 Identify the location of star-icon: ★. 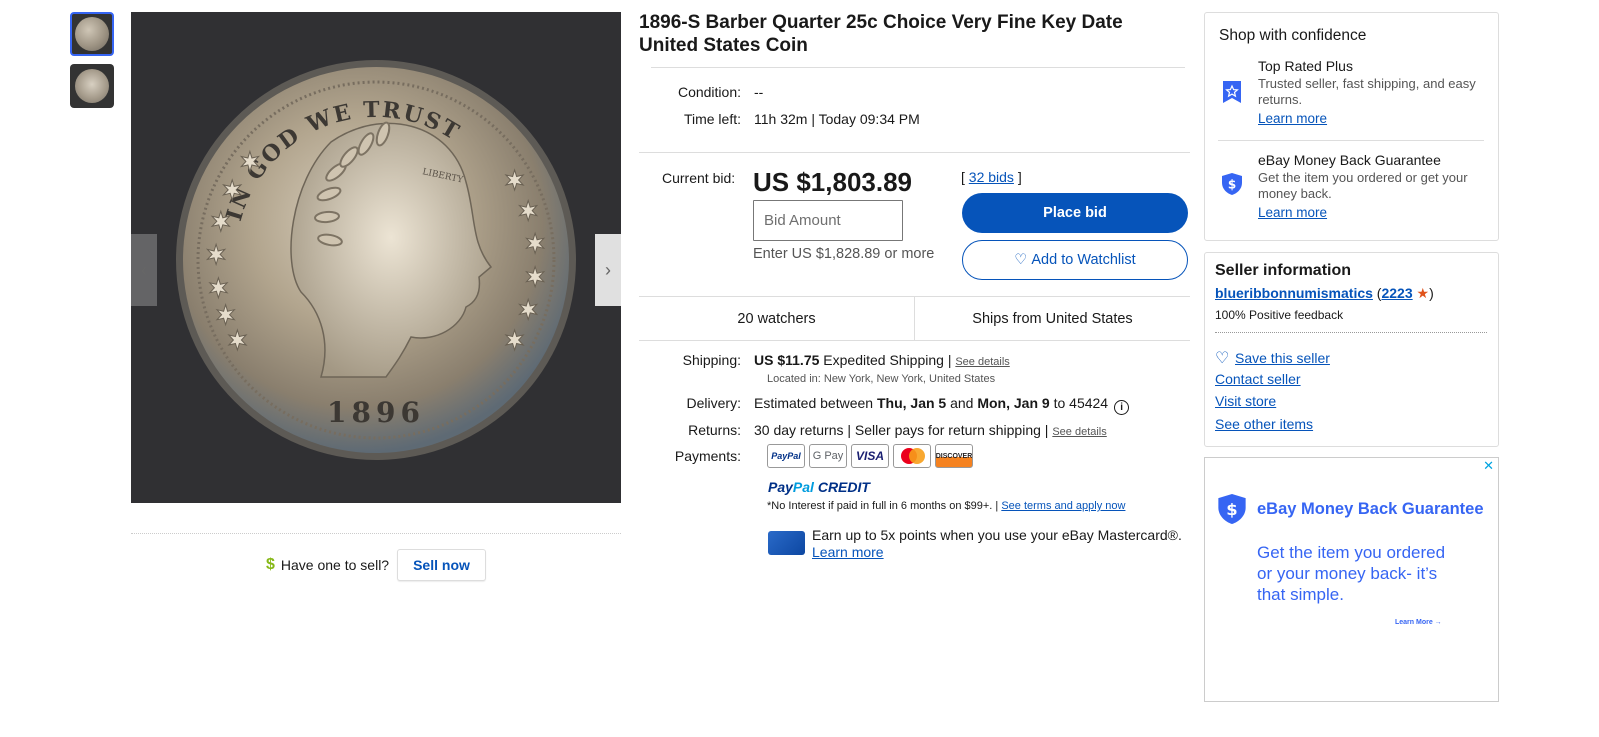
(1423, 293).